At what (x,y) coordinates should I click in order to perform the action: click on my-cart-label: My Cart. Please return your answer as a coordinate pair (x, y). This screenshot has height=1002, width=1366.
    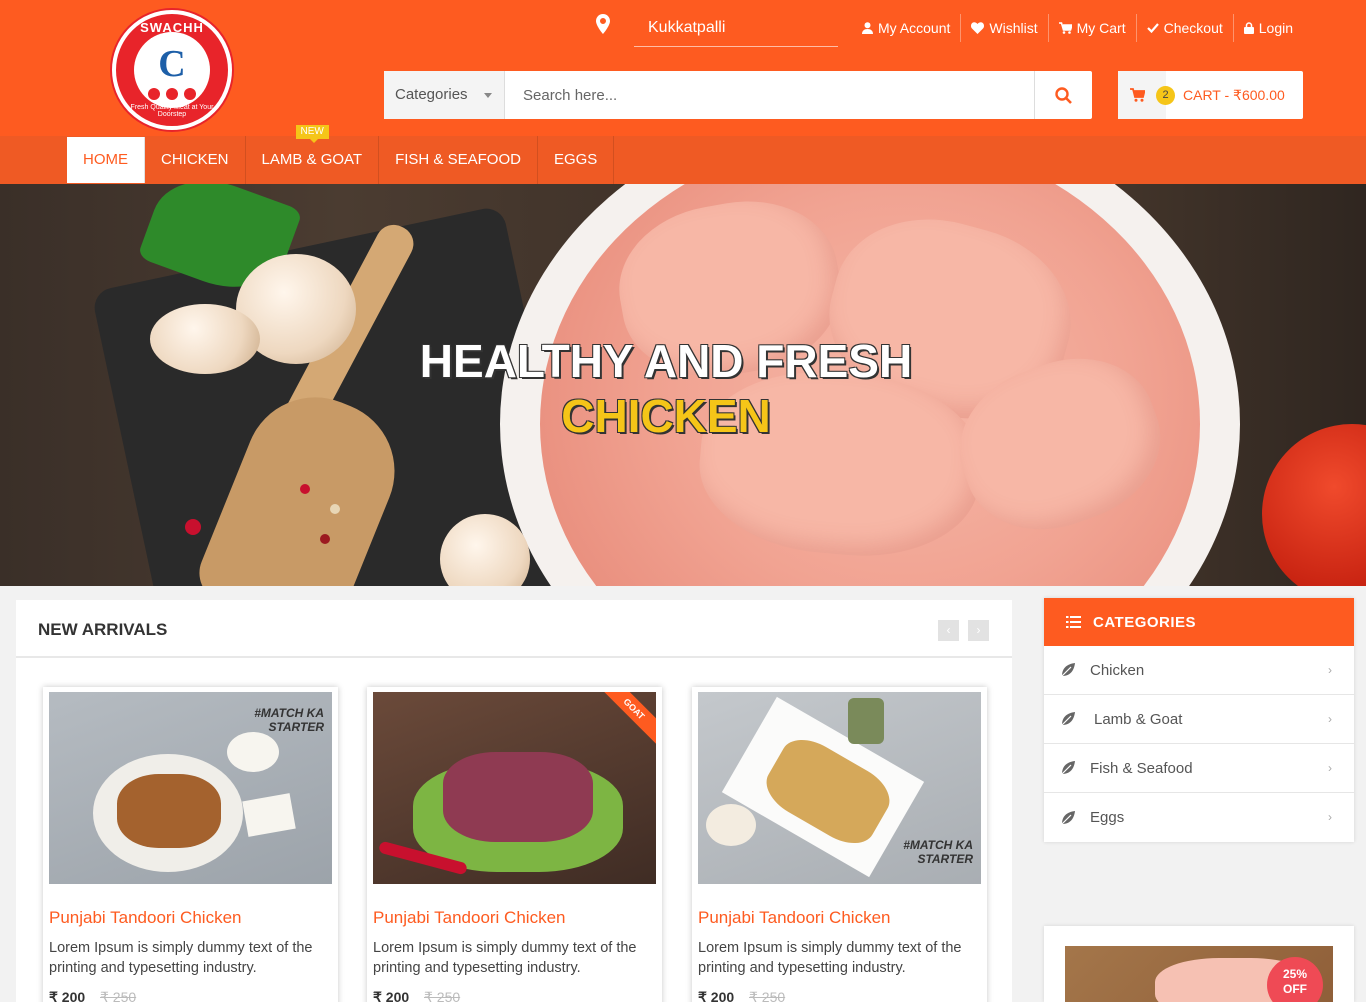
    Looking at the image, I should click on (1101, 28).